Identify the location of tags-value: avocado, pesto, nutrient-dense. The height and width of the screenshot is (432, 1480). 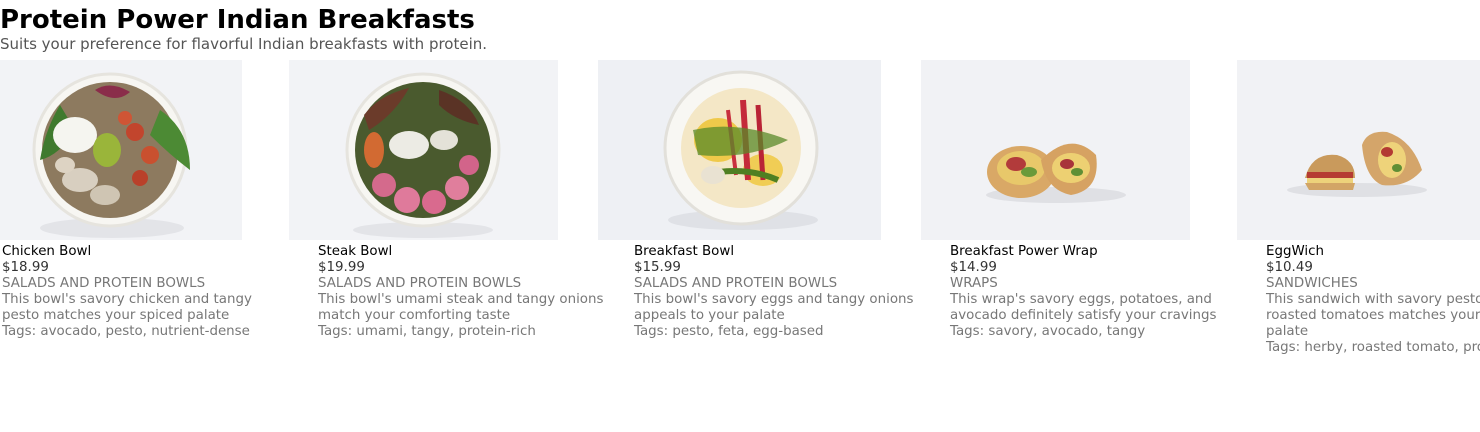
(145, 331).